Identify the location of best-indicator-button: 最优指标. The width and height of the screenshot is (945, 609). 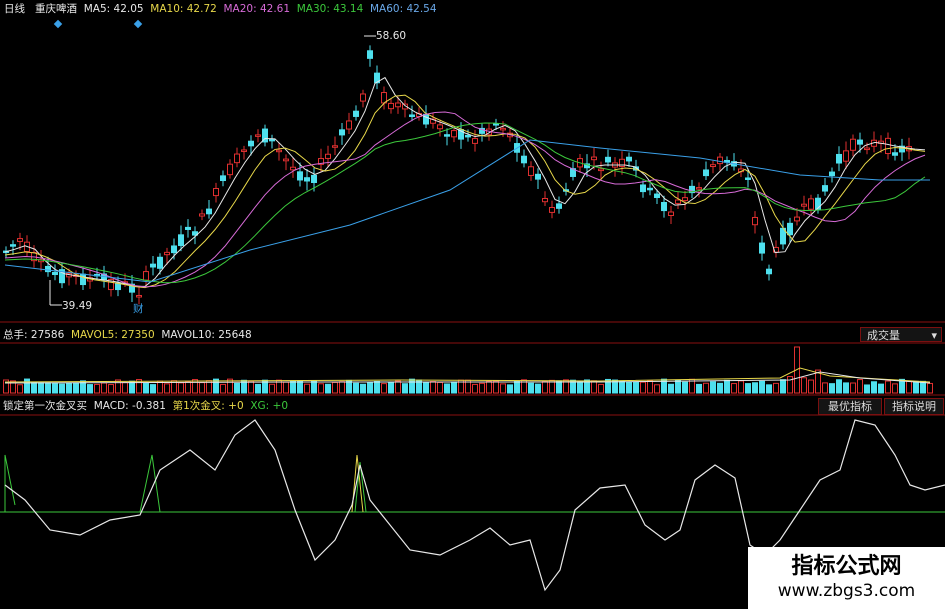
(850, 406).